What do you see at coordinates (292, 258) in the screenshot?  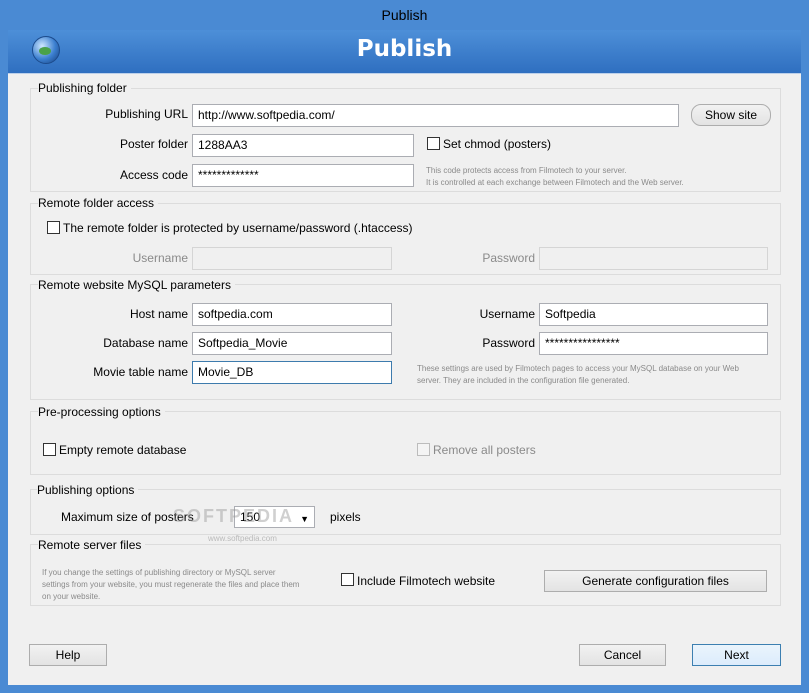 I see `remote-username-input` at bounding box center [292, 258].